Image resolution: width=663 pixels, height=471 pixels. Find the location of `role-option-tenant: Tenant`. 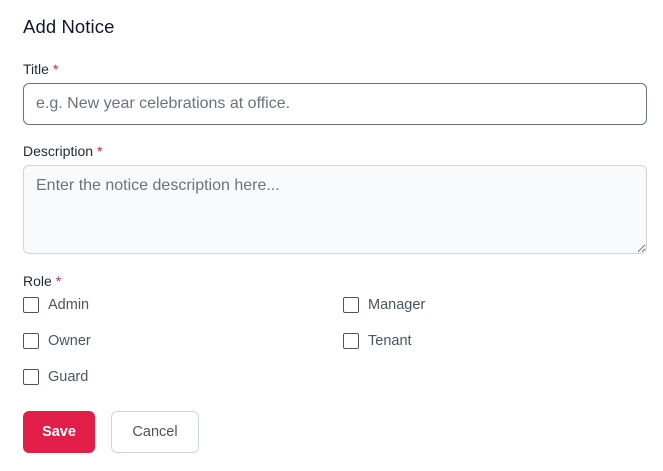

role-option-tenant: Tenant is located at coordinates (377, 341).